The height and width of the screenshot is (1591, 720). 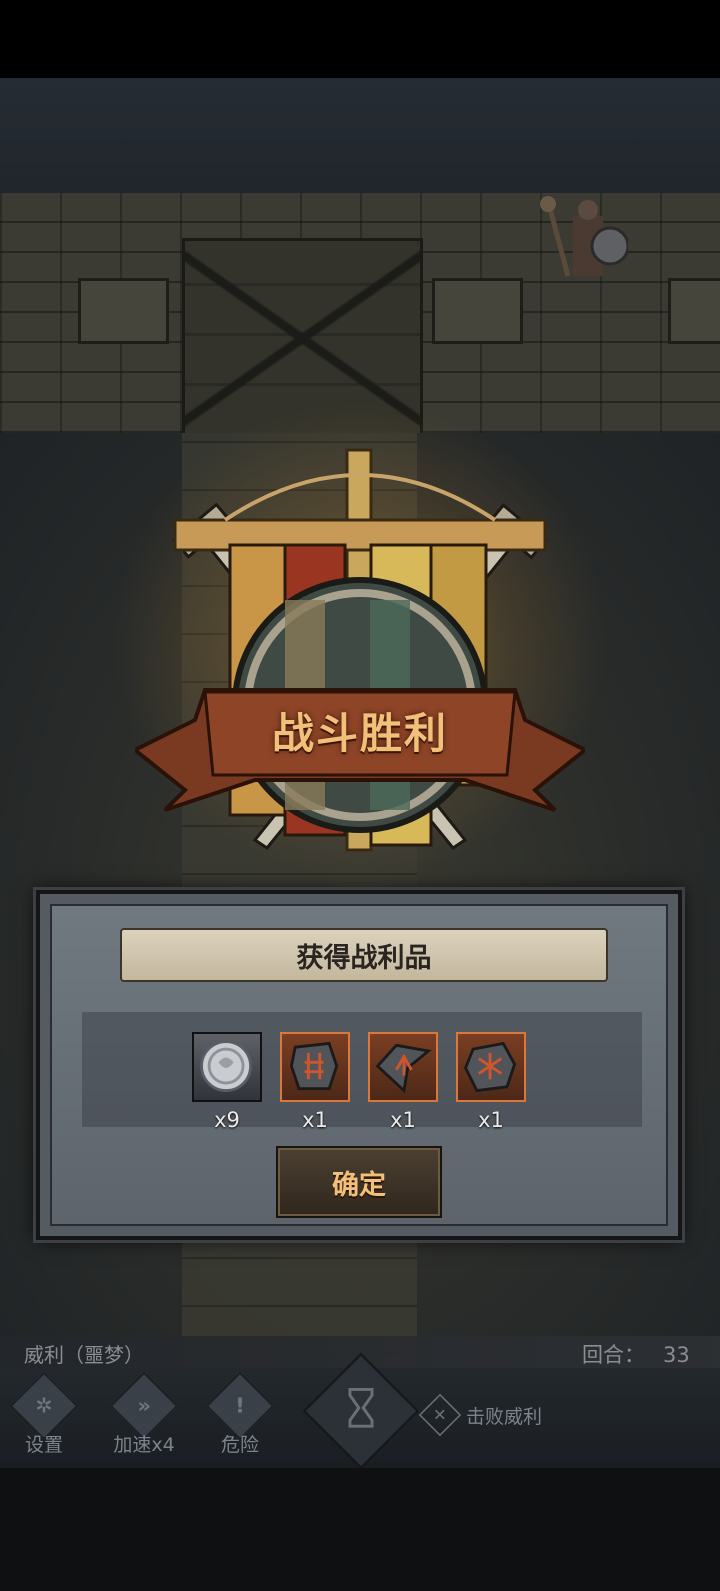 What do you see at coordinates (504, 1416) in the screenshot?
I see `objective-label: 击败威利` at bounding box center [504, 1416].